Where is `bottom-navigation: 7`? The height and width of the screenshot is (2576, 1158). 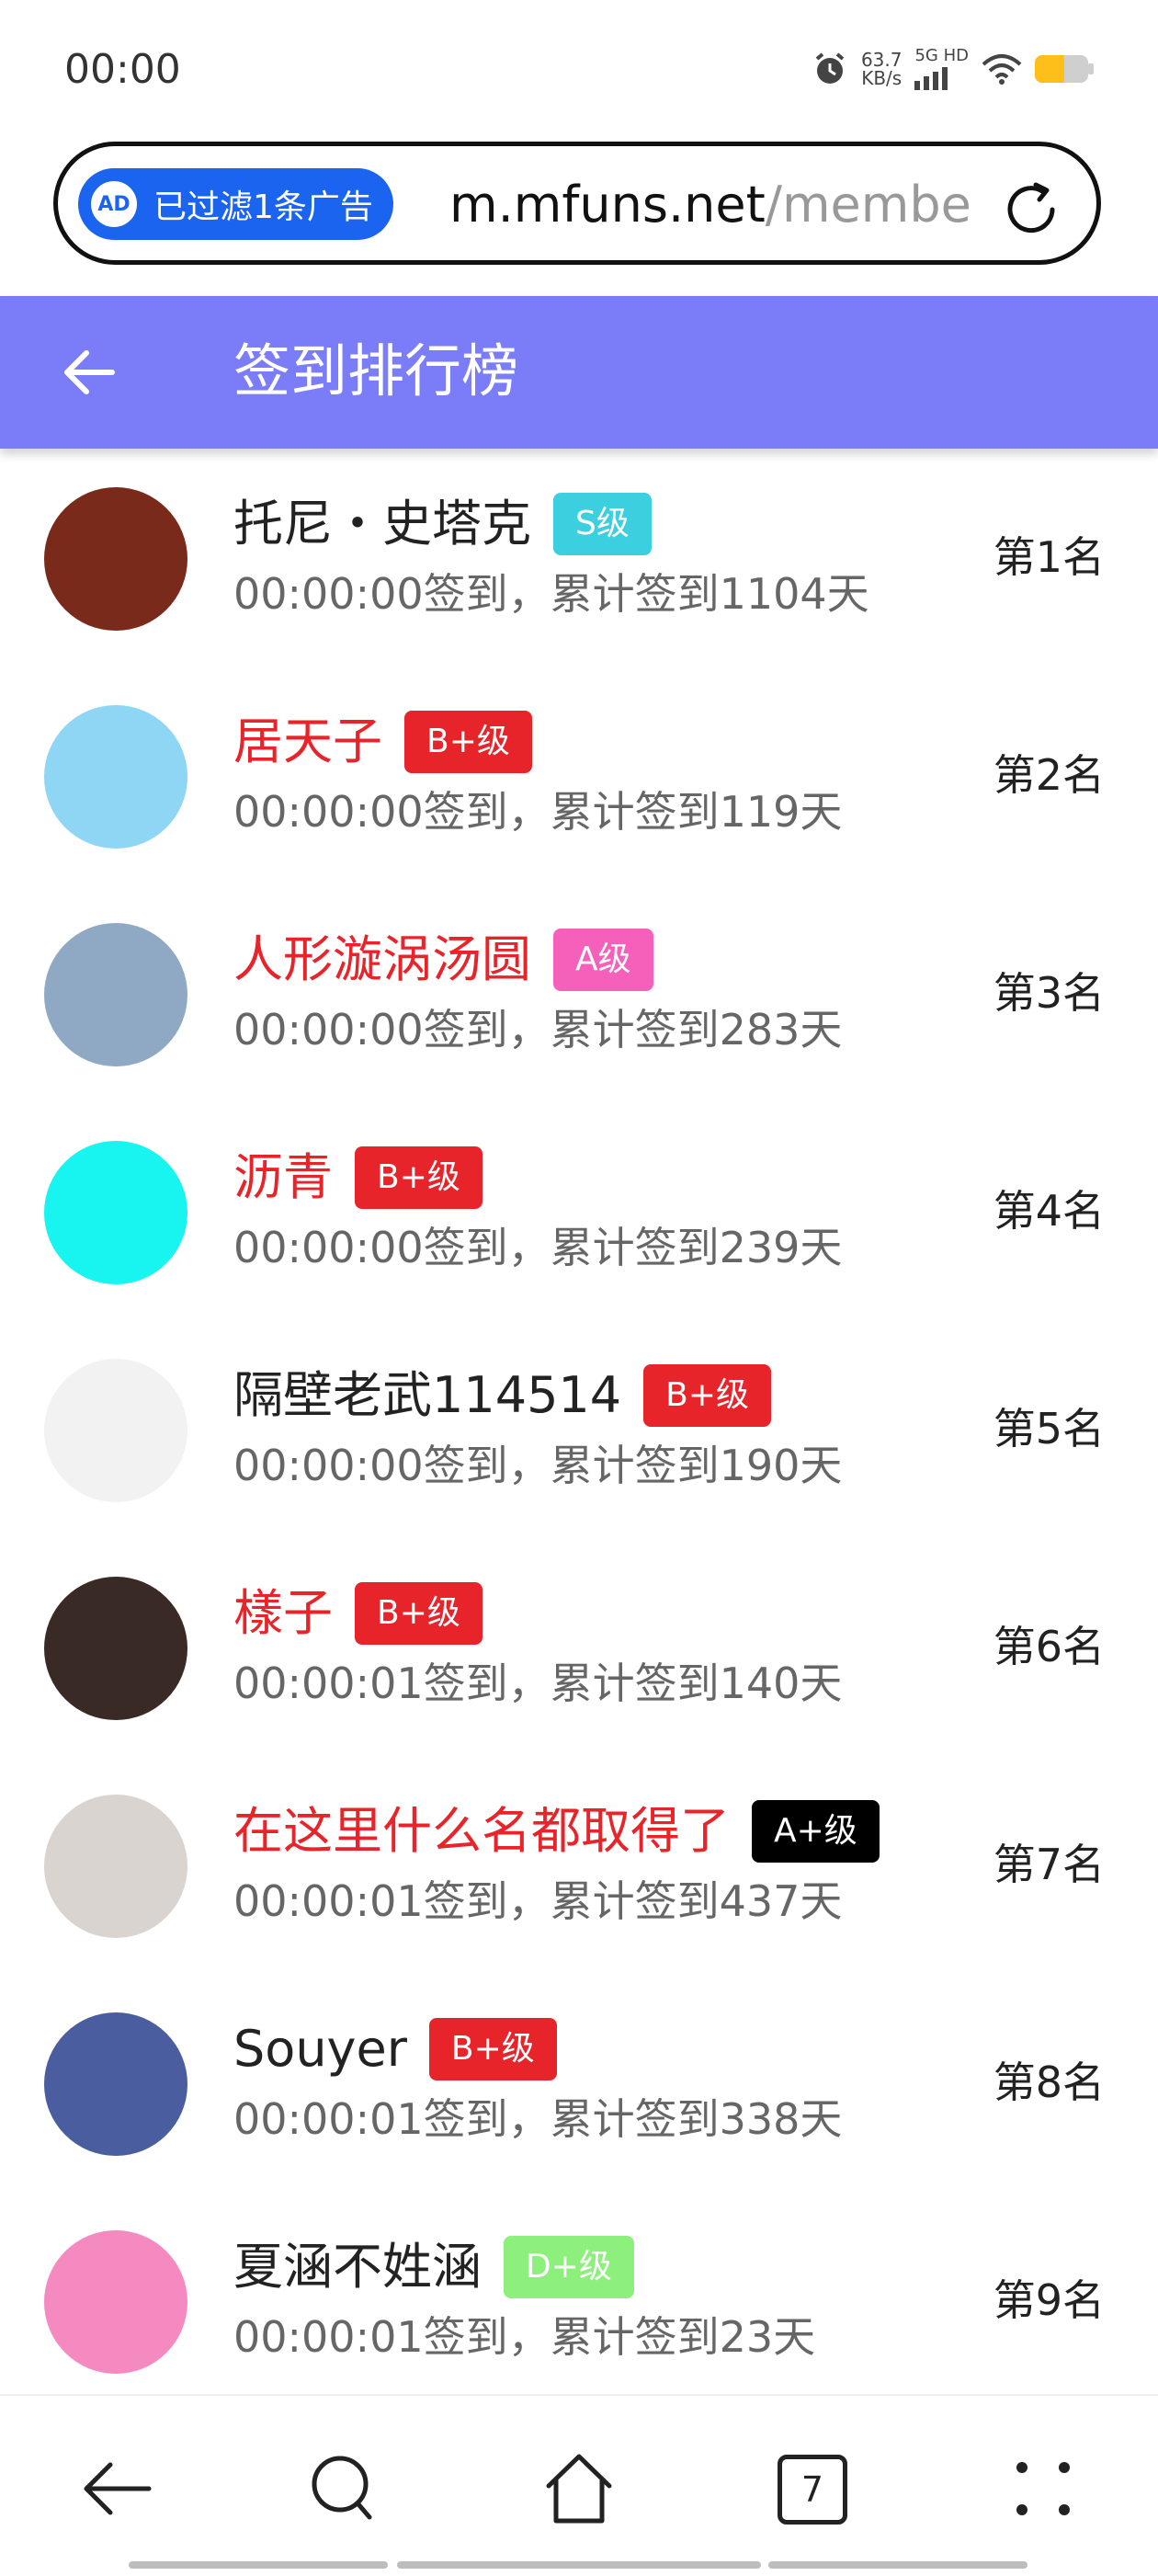 bottom-navigation: 7 is located at coordinates (579, 2485).